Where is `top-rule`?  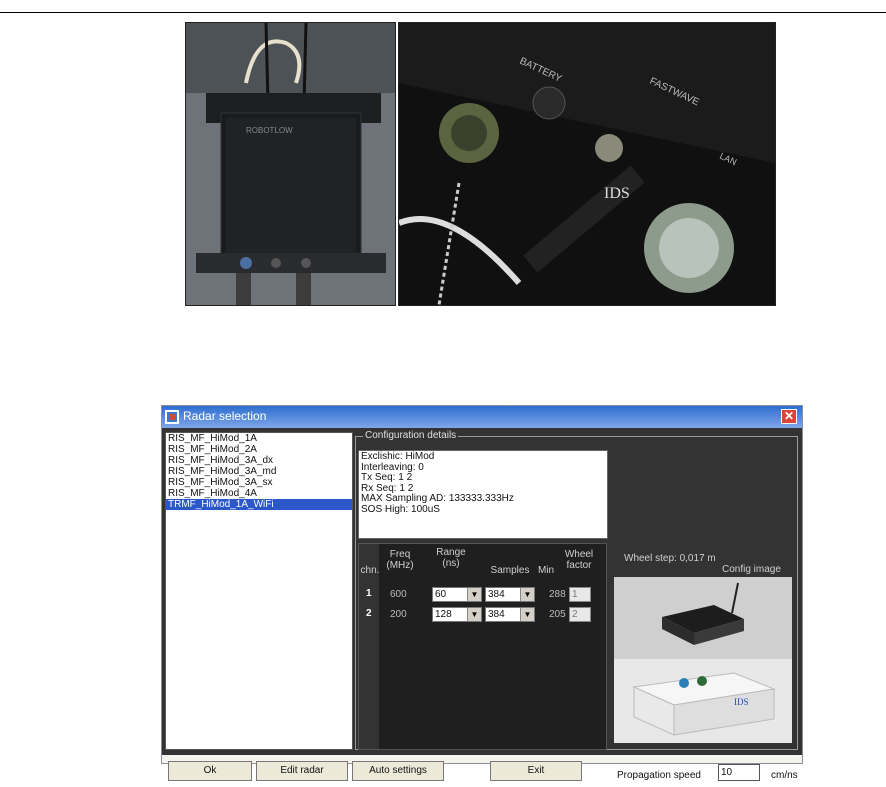
top-rule is located at coordinates (443, 12).